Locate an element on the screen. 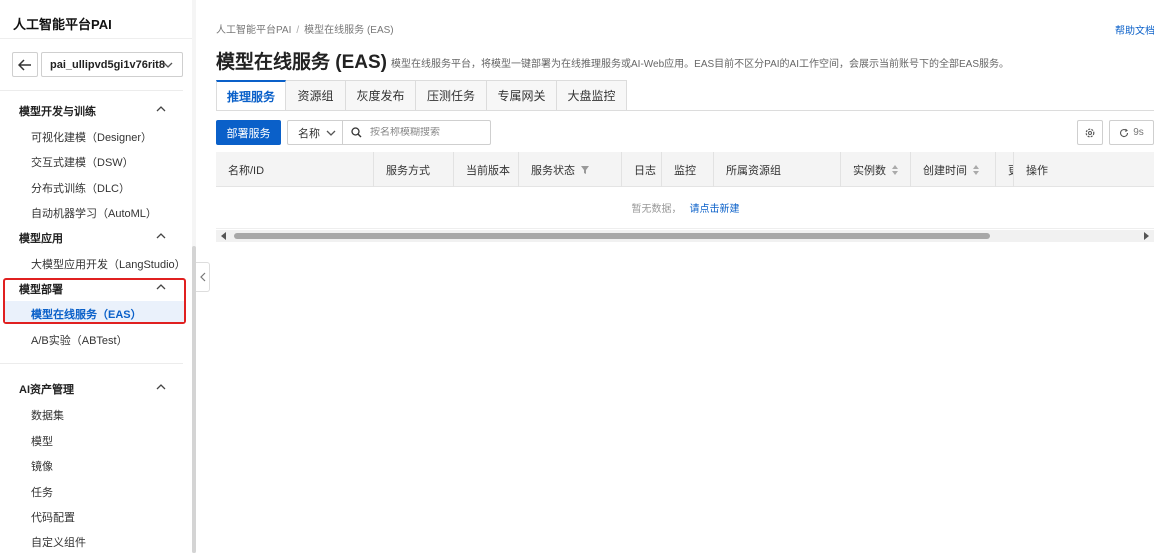 Image resolution: width=1172 pixels, height=553 pixels. filter-field-select: 名称 is located at coordinates (315, 132).